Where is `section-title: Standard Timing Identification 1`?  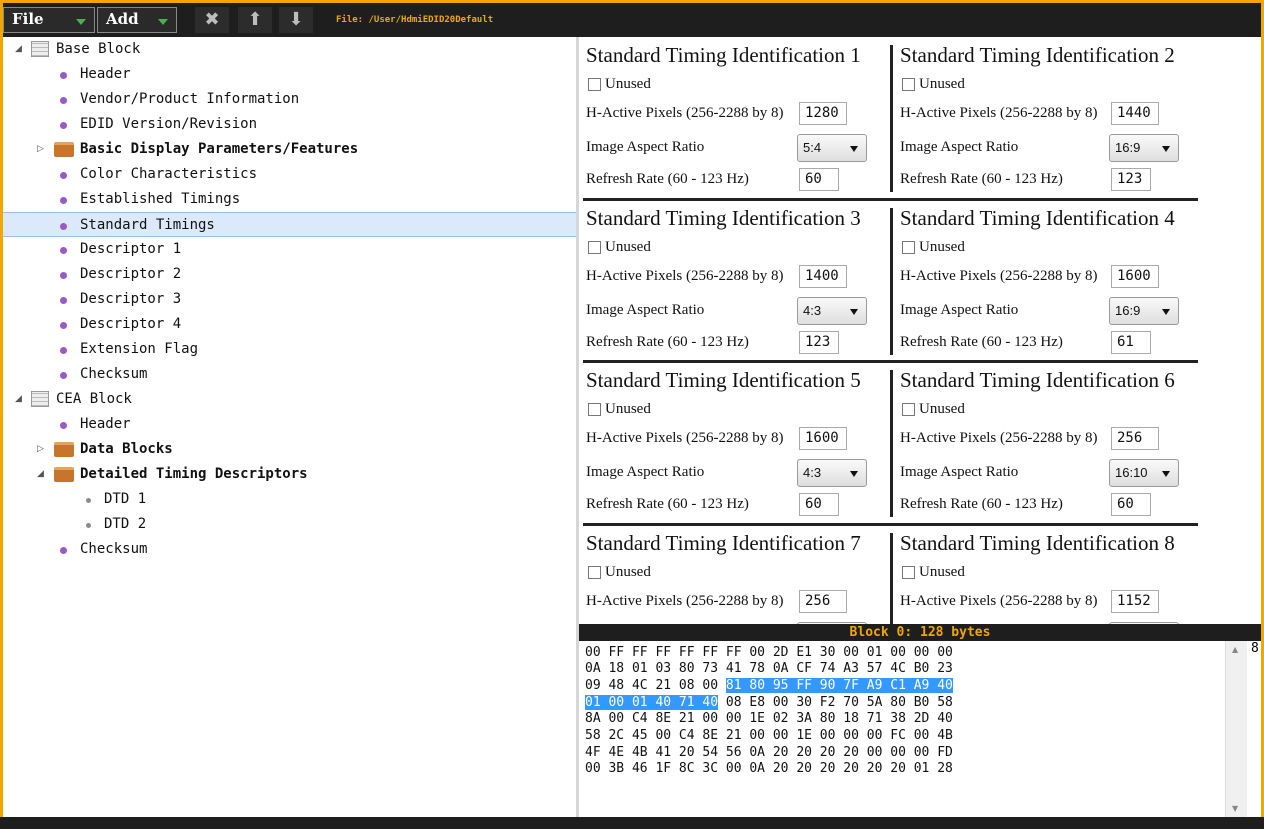
section-title: Standard Timing Identification 1 is located at coordinates (723, 55).